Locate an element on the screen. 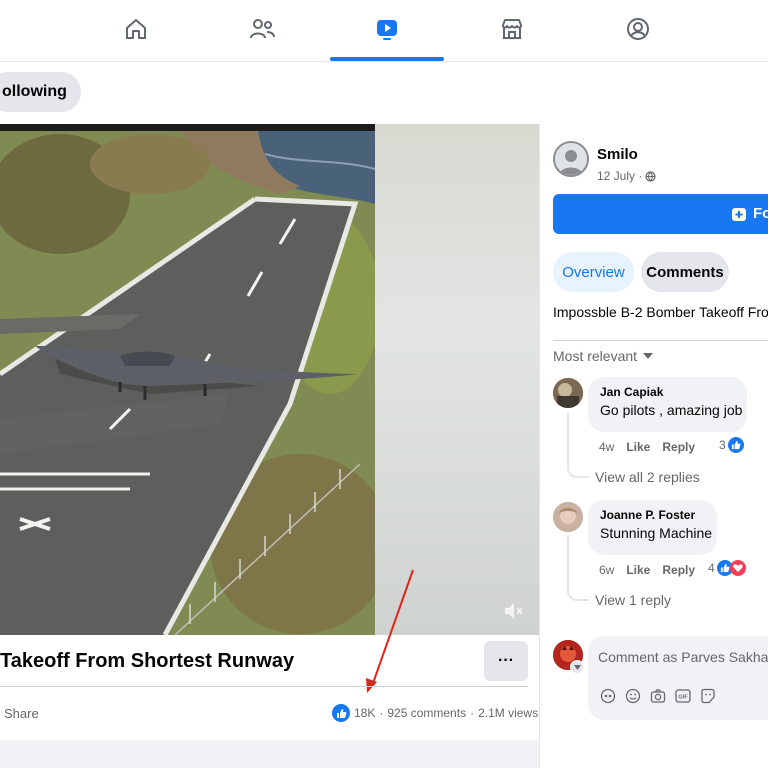 The width and height of the screenshot is (768, 768). commenter-name: Joanne P. Foster is located at coordinates (652, 515).